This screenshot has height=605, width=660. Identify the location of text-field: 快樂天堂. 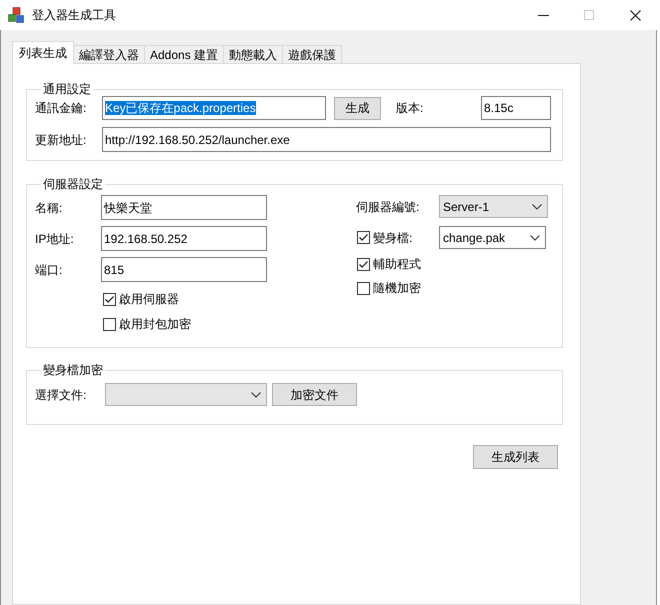
(184, 207).